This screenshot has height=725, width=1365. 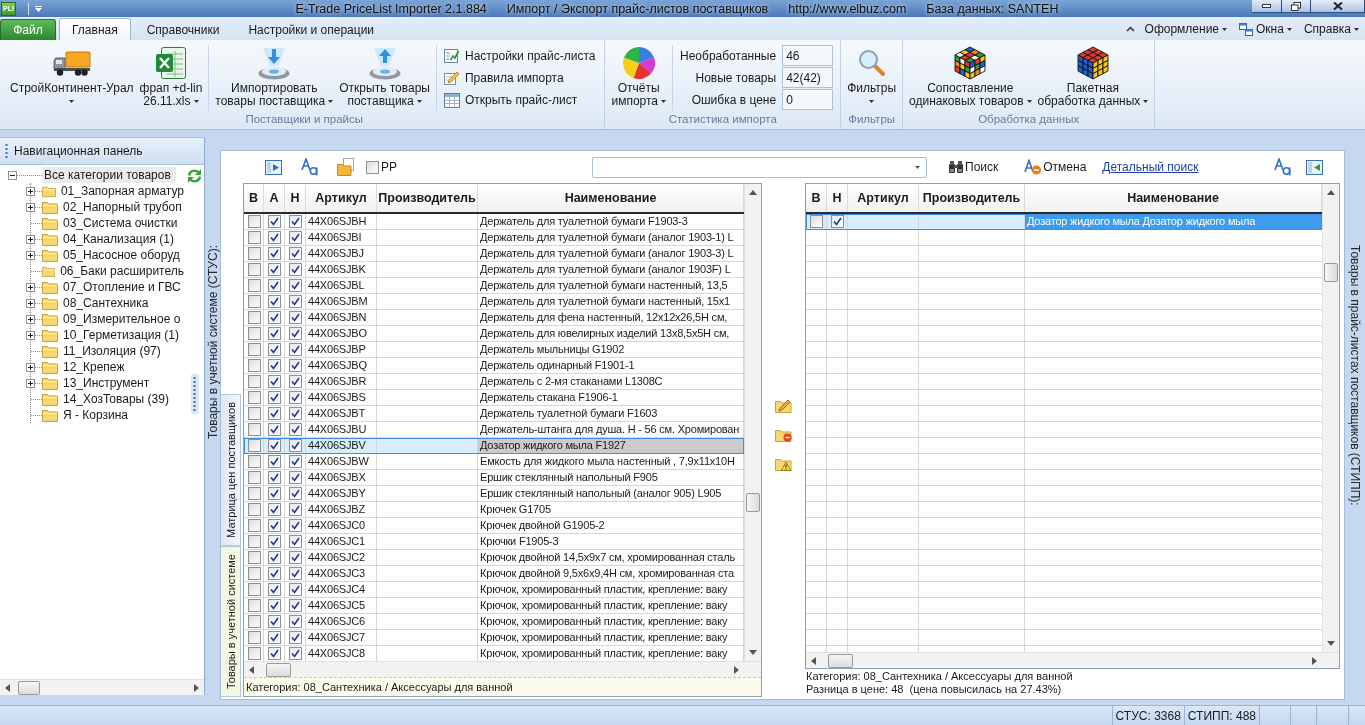 I want to click on tree-item: 12_Крепеж, so click(x=94, y=367).